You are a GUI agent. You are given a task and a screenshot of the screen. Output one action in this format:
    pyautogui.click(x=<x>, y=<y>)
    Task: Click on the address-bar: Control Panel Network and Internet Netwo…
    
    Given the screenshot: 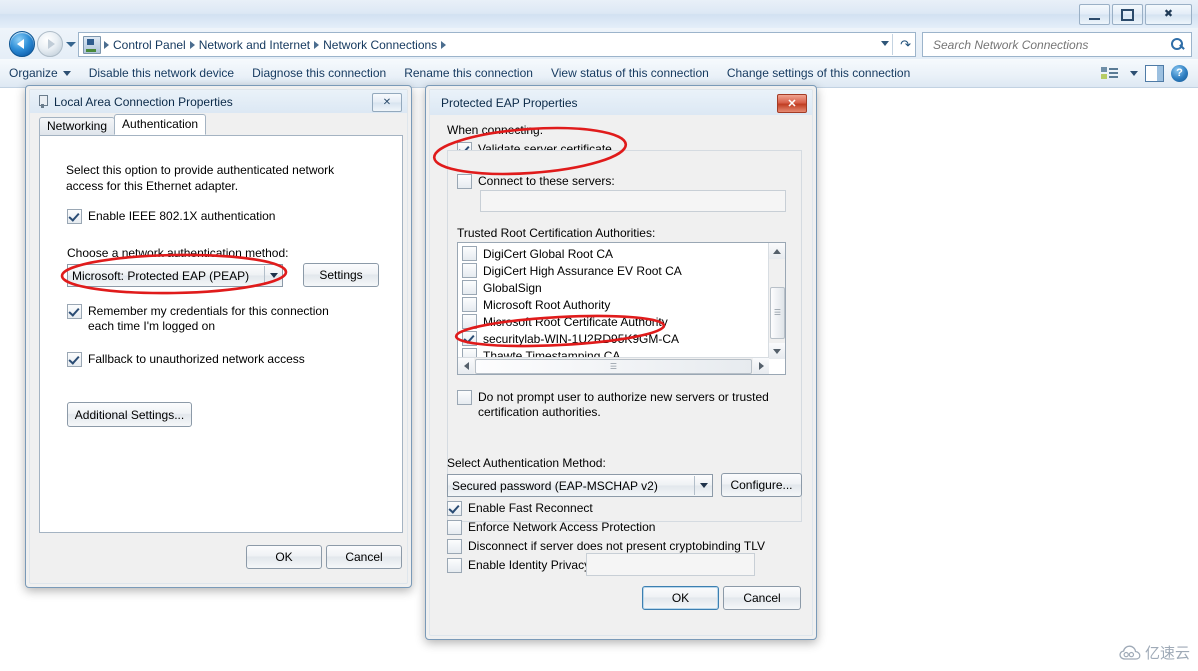 What is the action you would take?
    pyautogui.click(x=497, y=44)
    